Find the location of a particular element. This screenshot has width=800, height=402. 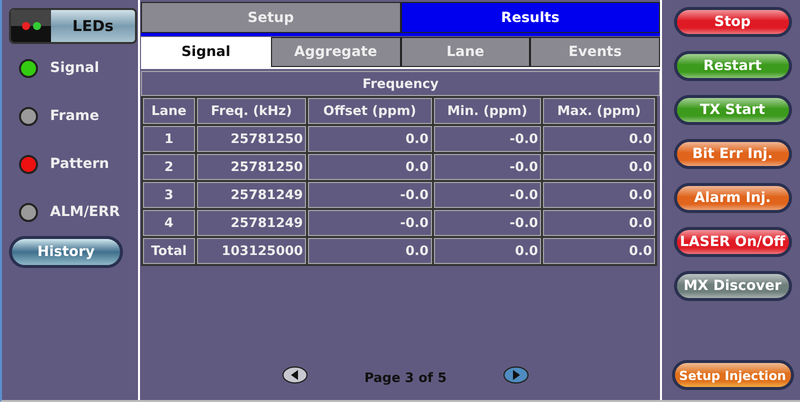

action-button: Bit Err Inj. is located at coordinates (733, 154).